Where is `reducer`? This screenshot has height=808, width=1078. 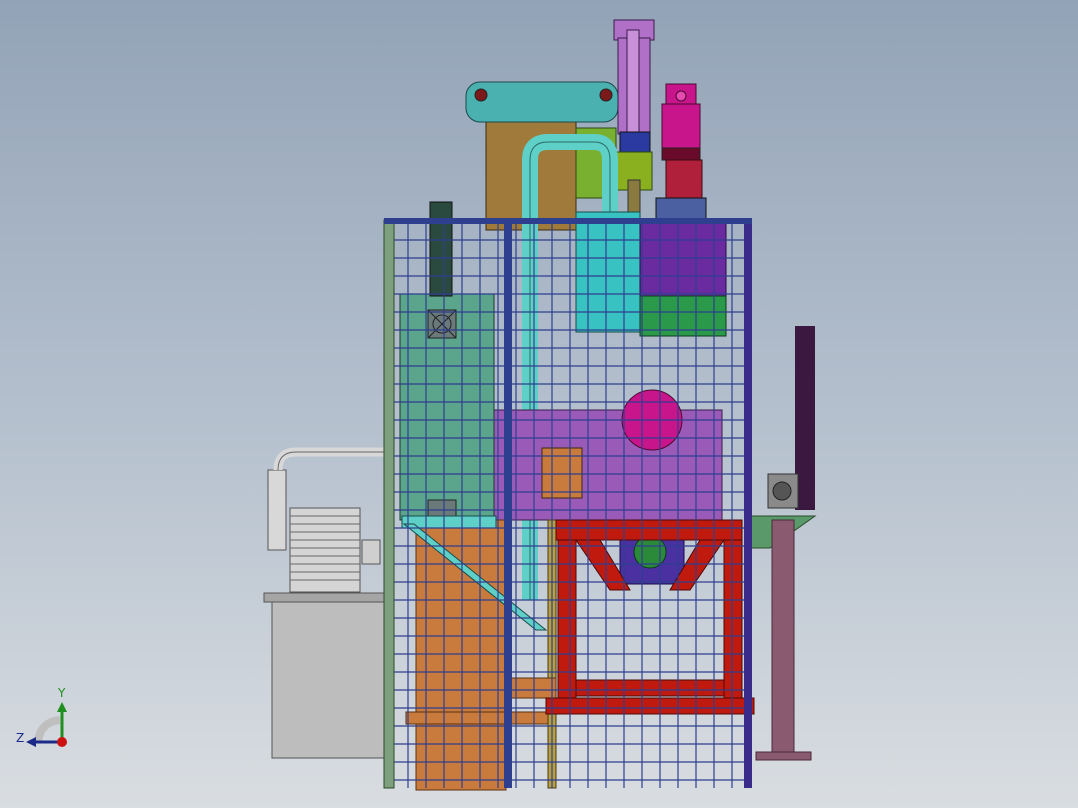
reducer is located at coordinates (684, 179).